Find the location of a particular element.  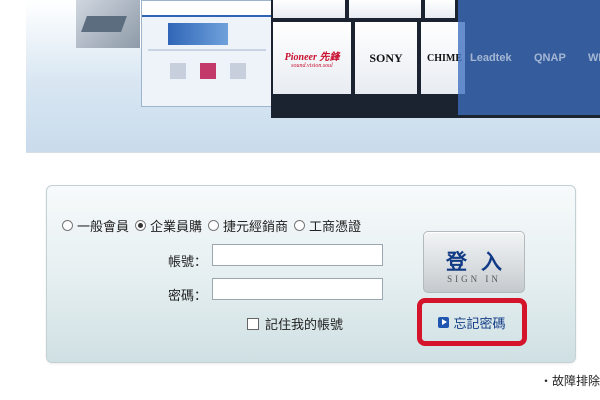

banner-product-tile is located at coordinates (108, 24).